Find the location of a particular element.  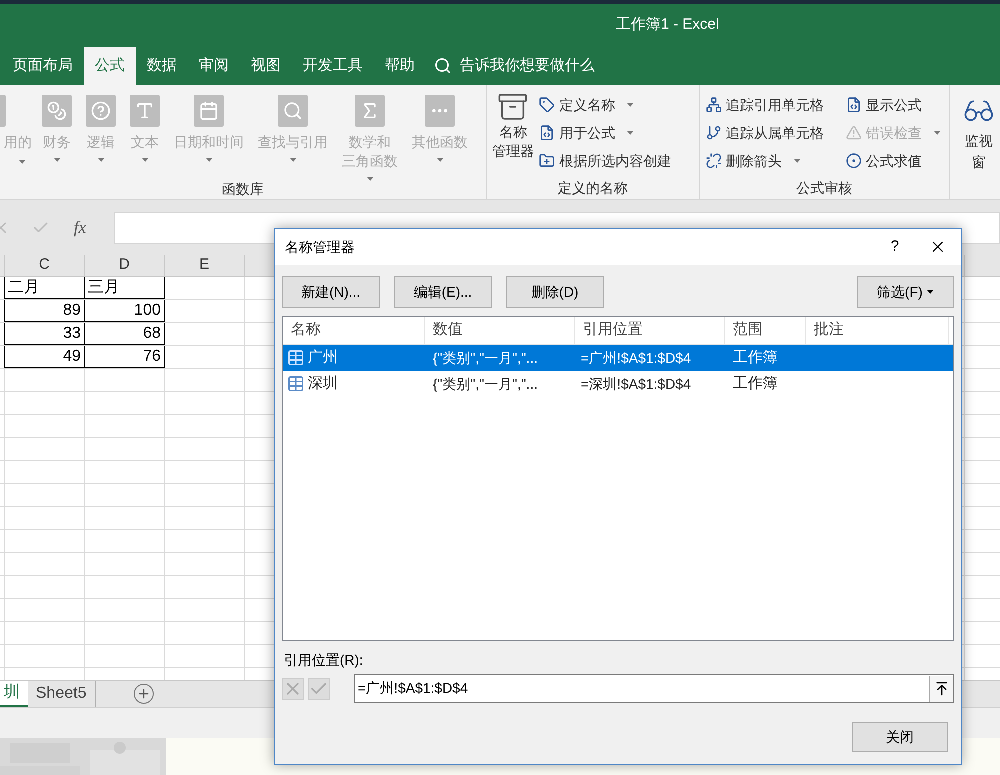

table-cell-text: 76 is located at coordinates (152, 356).